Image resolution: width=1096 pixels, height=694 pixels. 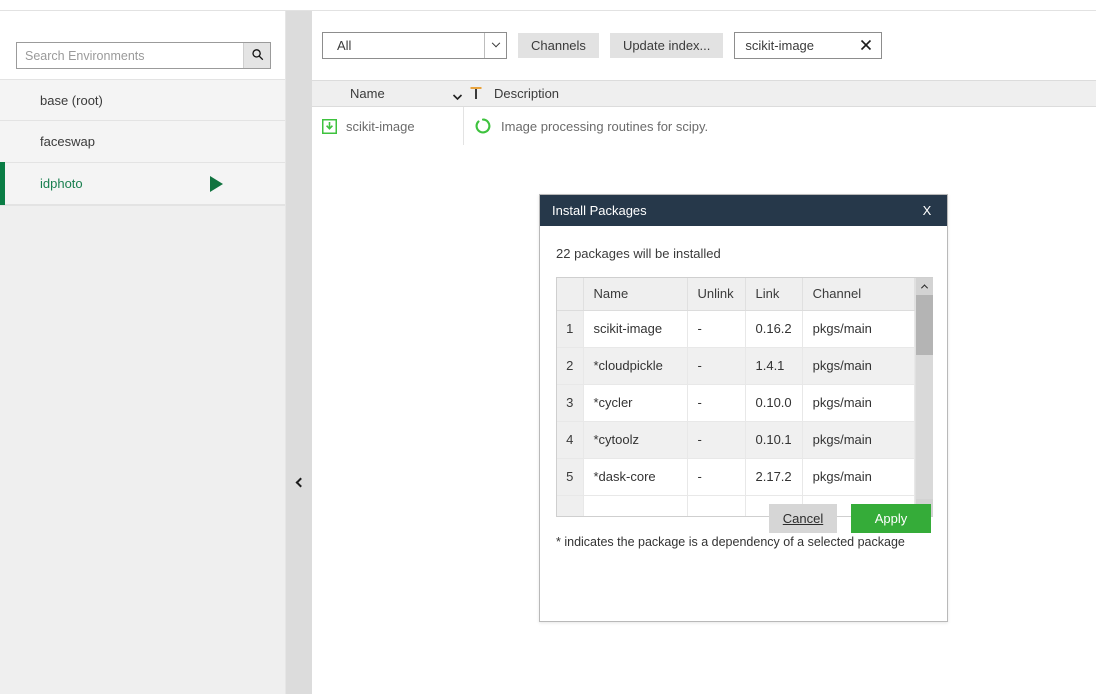 What do you see at coordinates (866, 46) in the screenshot?
I see `close-icon` at bounding box center [866, 46].